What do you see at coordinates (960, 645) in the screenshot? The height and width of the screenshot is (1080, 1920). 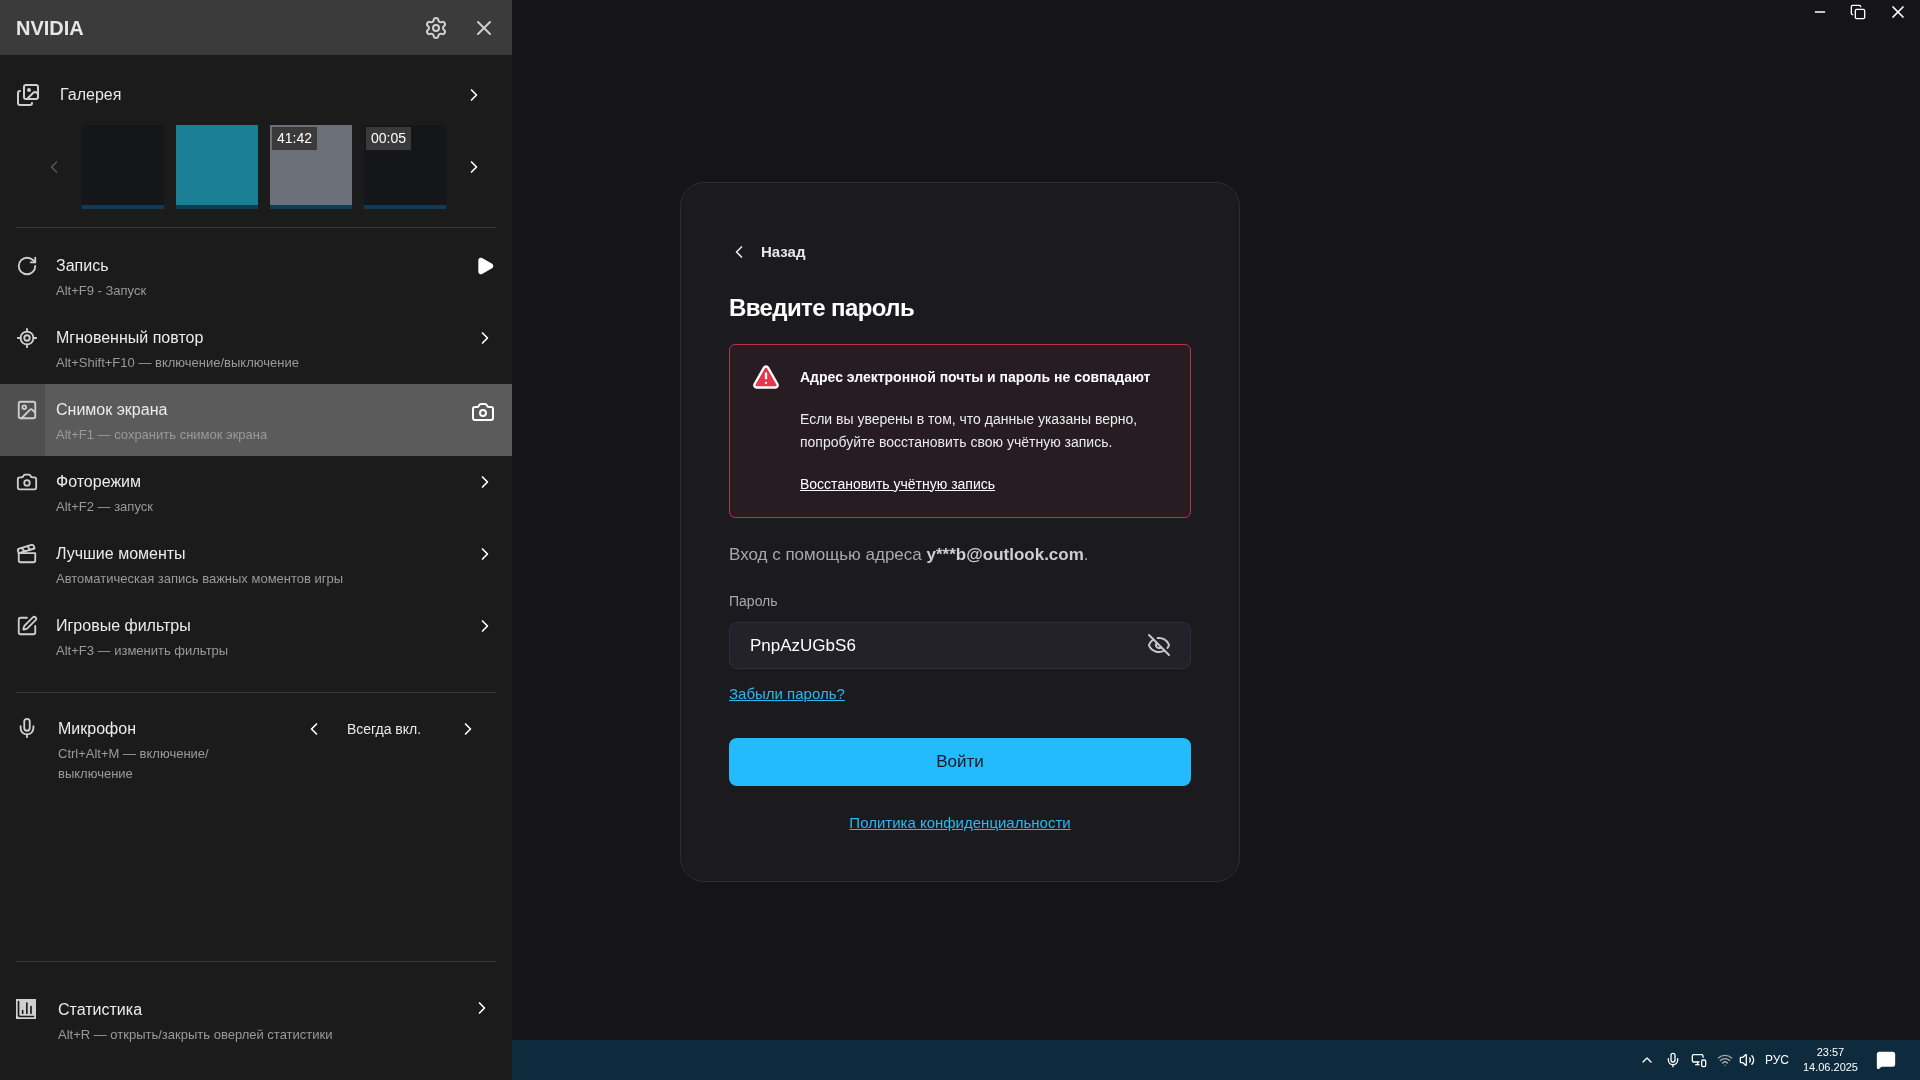 I see `password-field: PnpAzUGbS6` at bounding box center [960, 645].